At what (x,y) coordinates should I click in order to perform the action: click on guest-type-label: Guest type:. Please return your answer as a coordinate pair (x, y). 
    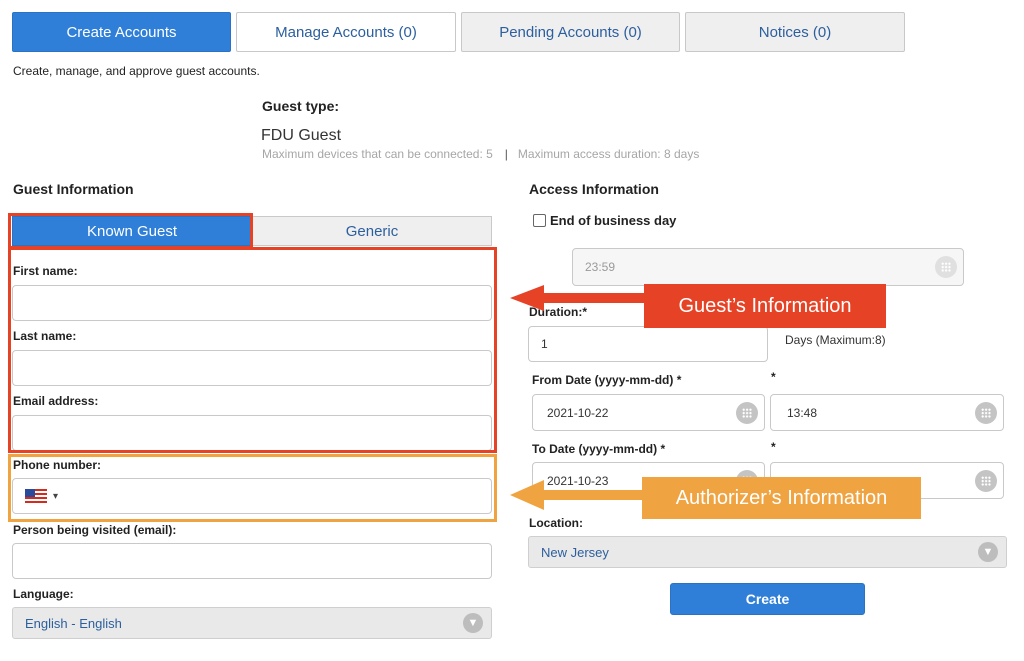
    Looking at the image, I should click on (301, 106).